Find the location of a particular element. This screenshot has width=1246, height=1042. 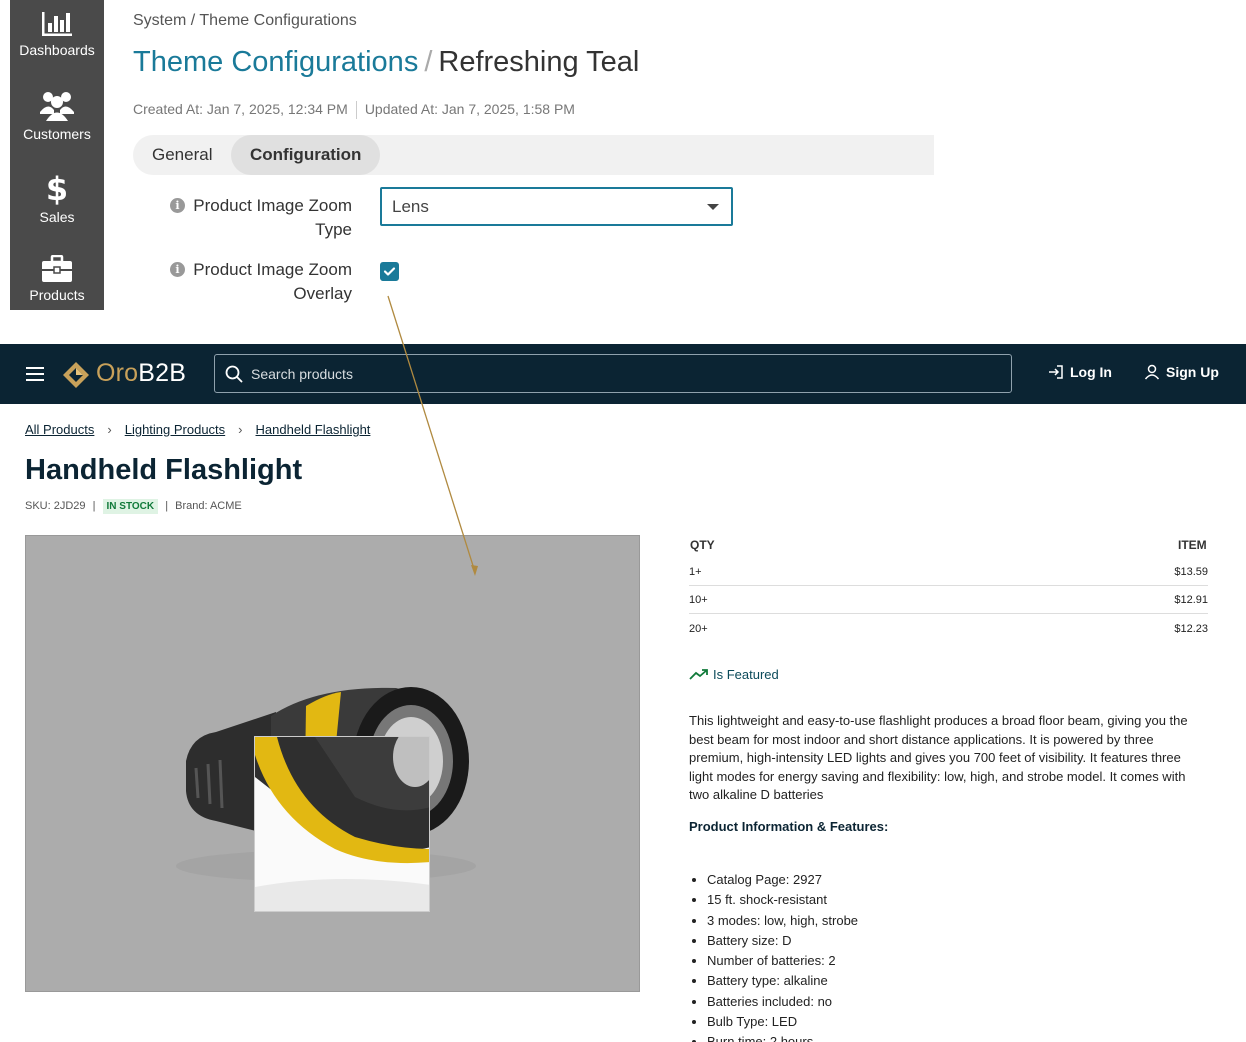

page-title-main: Theme Configurations is located at coordinates (275, 62).